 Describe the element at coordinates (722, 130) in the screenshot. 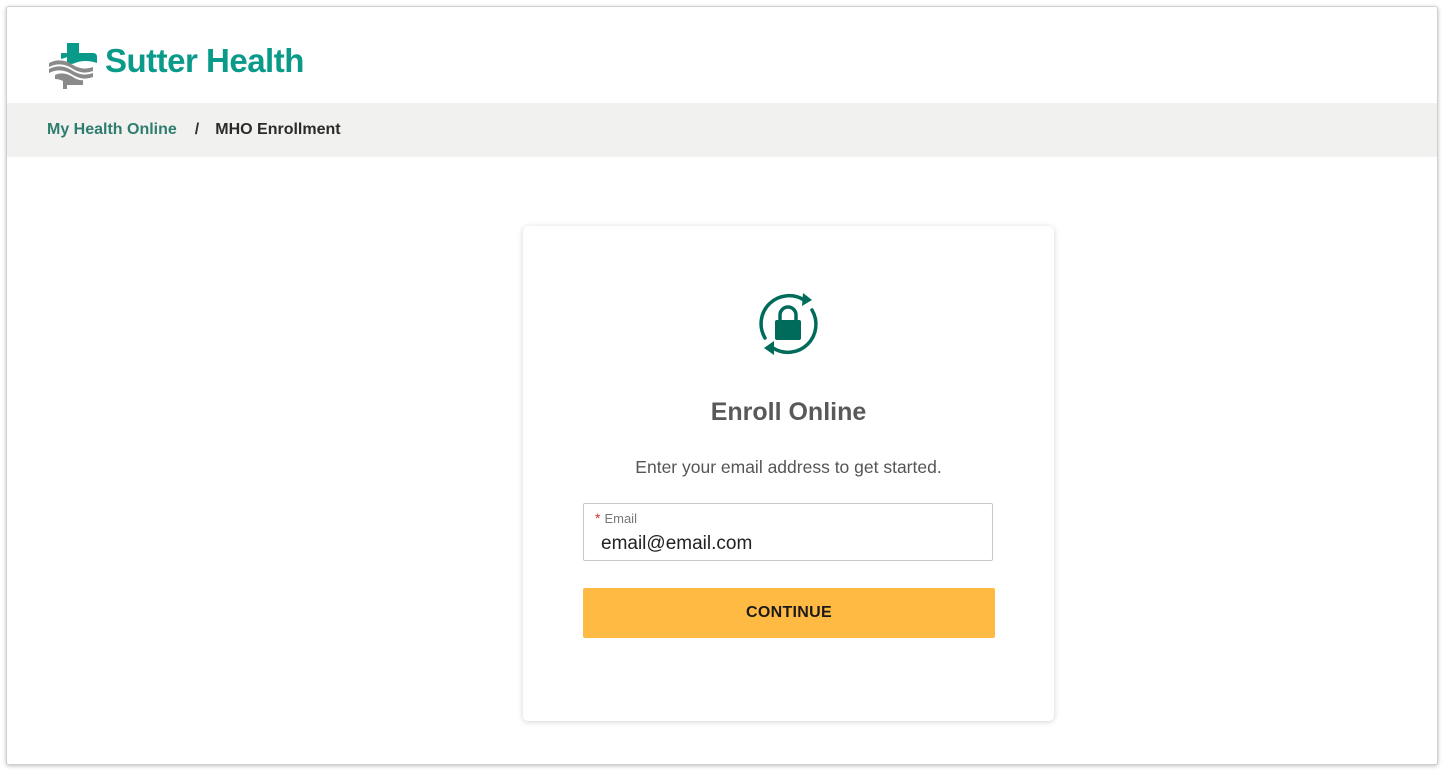

I see `breadcrumb-bar: My Health Online / MHO Enrollment` at that location.